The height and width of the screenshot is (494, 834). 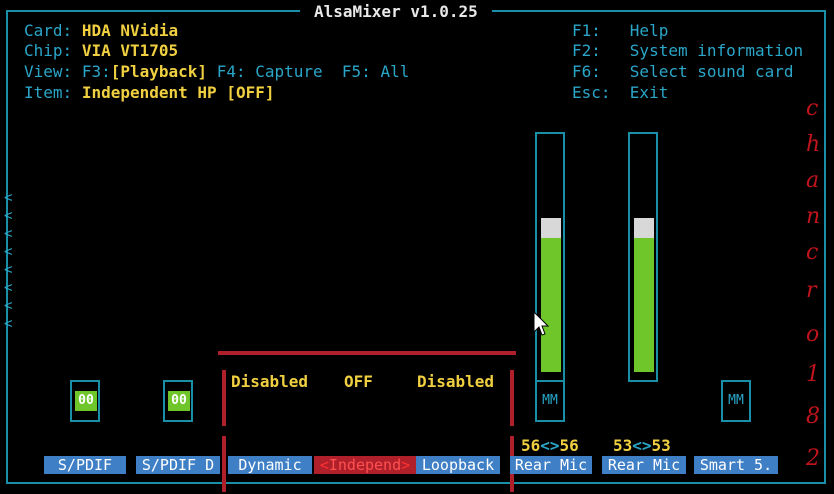 I want to click on decor-char: o, so click(x=813, y=334).